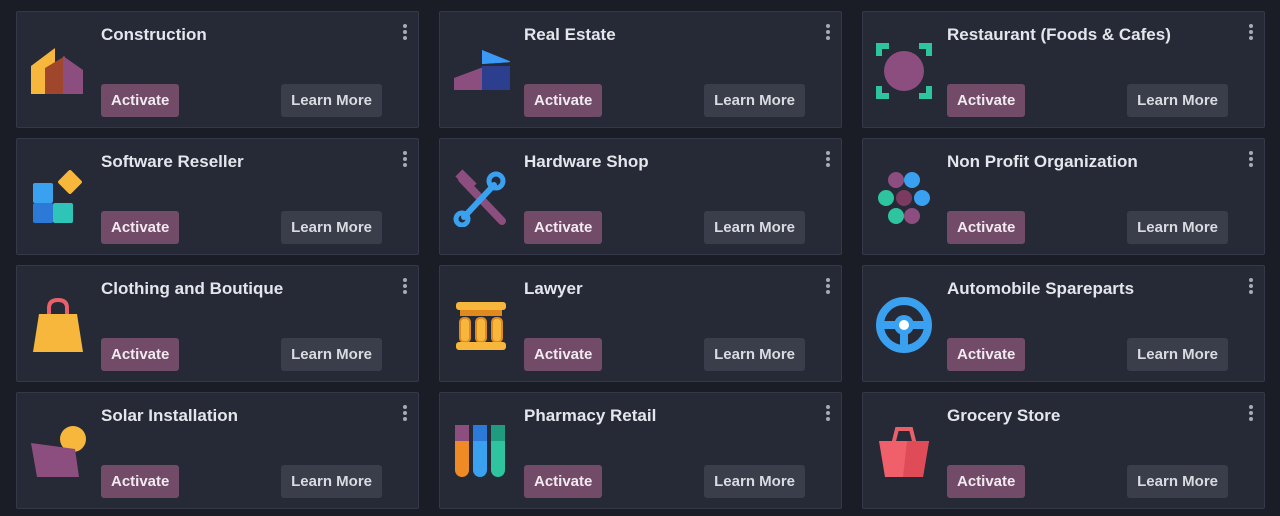  Describe the element at coordinates (1004, 415) in the screenshot. I see `card-title: Grocery Store` at that location.